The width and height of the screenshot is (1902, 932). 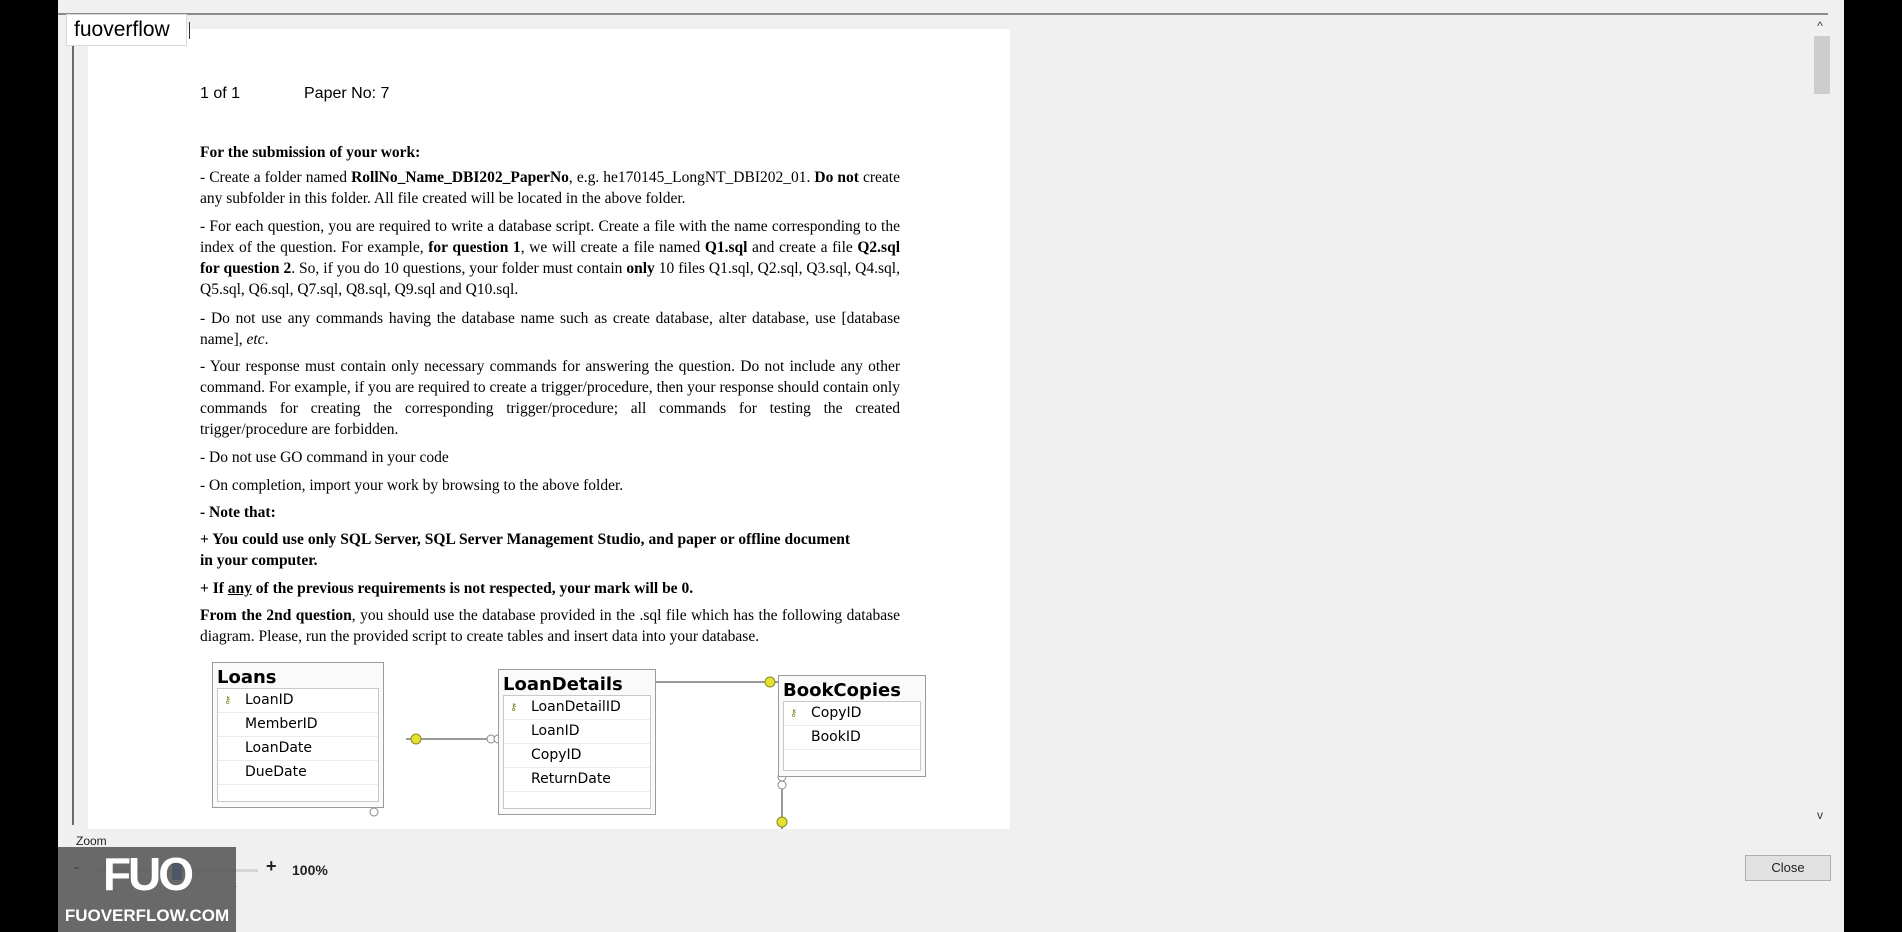 What do you see at coordinates (577, 756) in the screenshot?
I see `column-row: CopyID` at bounding box center [577, 756].